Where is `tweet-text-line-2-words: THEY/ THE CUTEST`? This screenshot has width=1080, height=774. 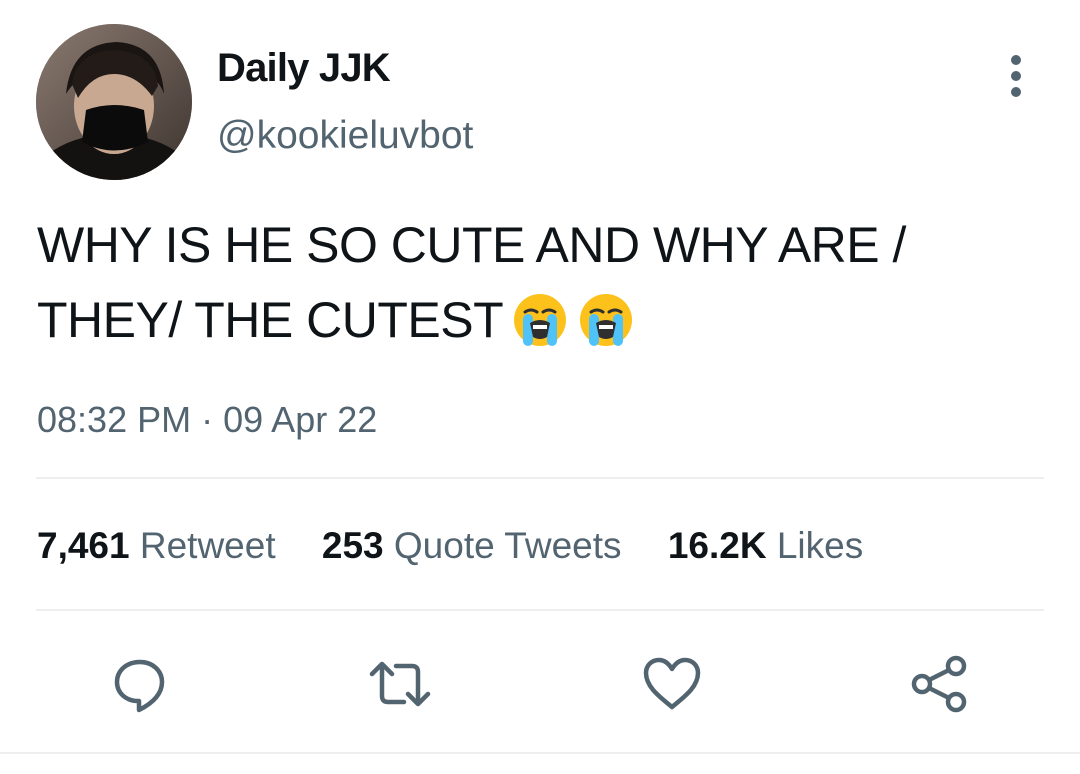
tweet-text-line-2-words: THEY/ THE CUTEST is located at coordinates (270, 320).